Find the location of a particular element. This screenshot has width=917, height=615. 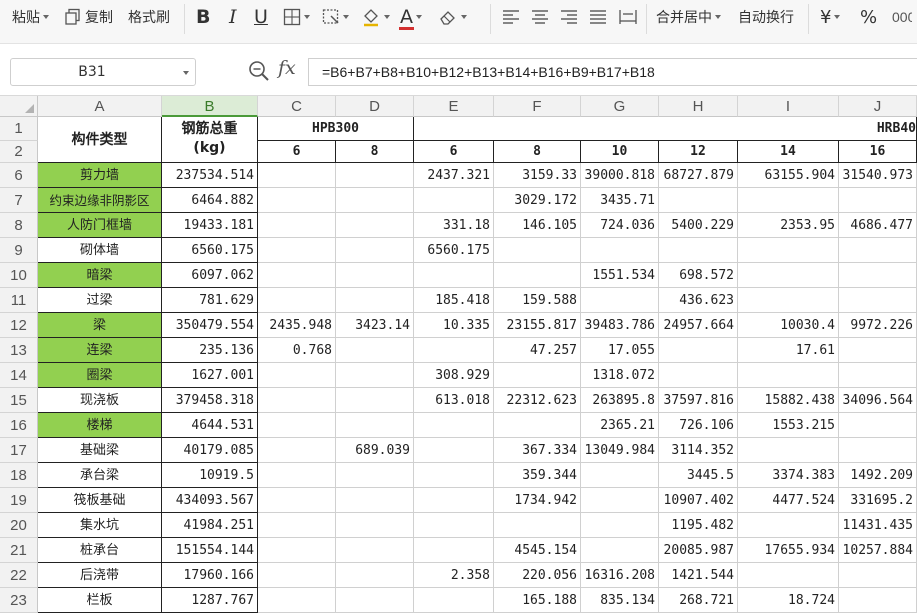

zoom-icon is located at coordinates (259, 73).